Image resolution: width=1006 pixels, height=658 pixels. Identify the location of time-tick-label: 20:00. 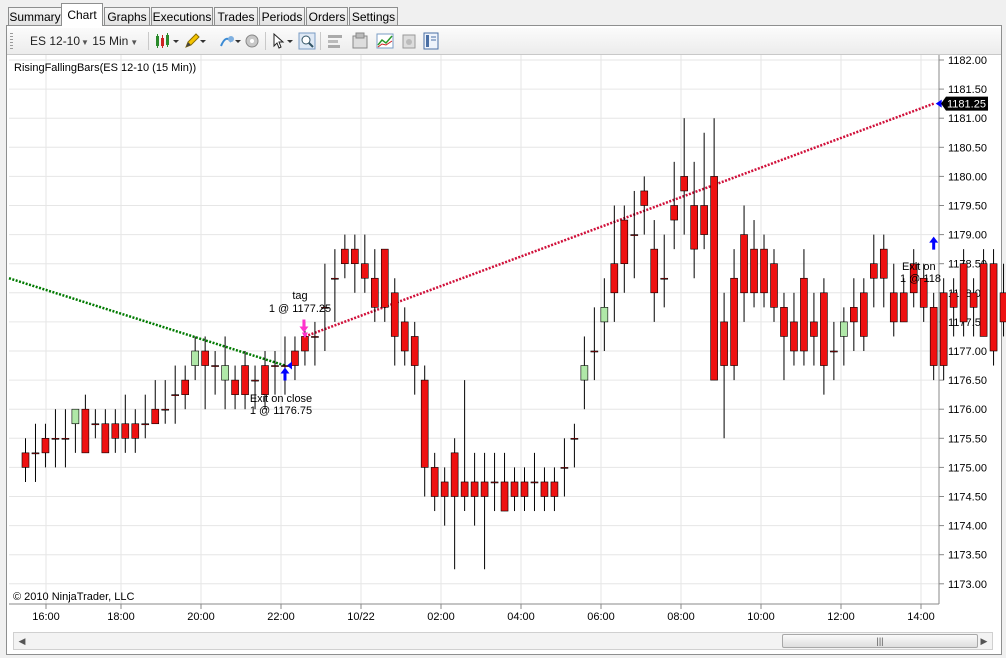
(201, 617).